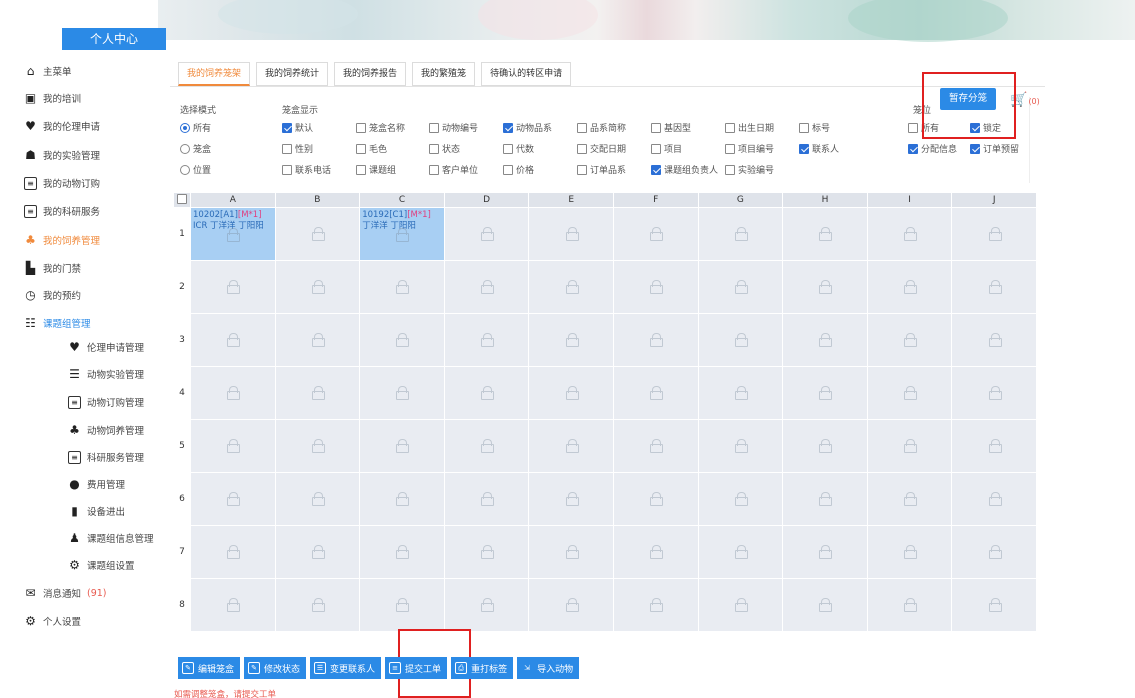  I want to click on display-checkbox: 实验编号, so click(749, 169).